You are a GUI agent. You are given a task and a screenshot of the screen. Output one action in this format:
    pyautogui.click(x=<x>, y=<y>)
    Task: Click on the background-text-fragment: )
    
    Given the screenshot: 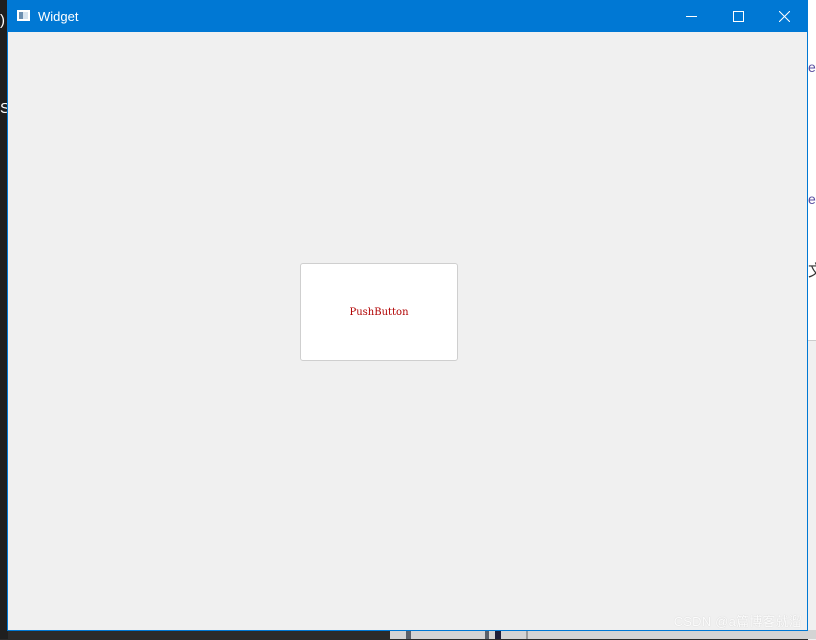 What is the action you would take?
    pyautogui.click(x=2, y=20)
    